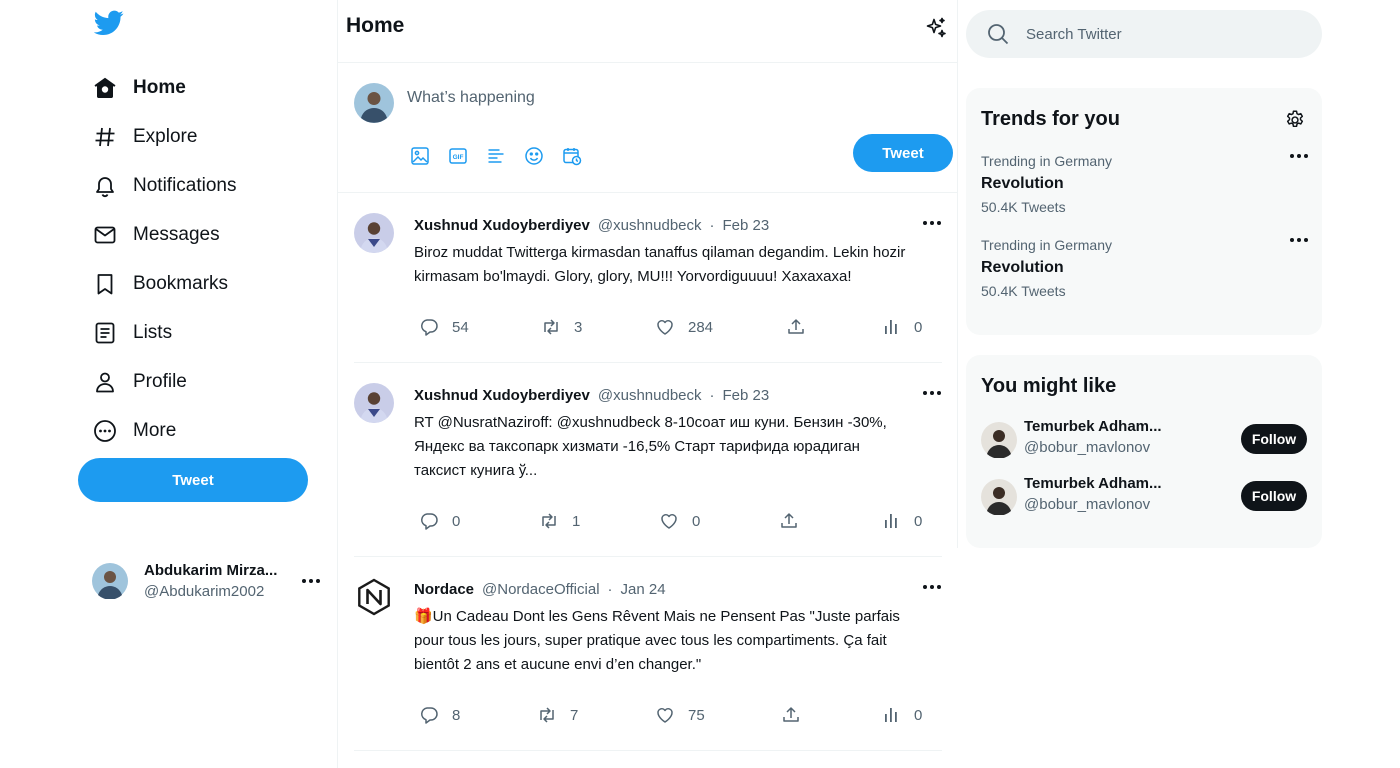 Image resolution: width=1400 pixels, height=768 pixels. Describe the element at coordinates (667, 98) in the screenshot. I see `compose-input` at that location.